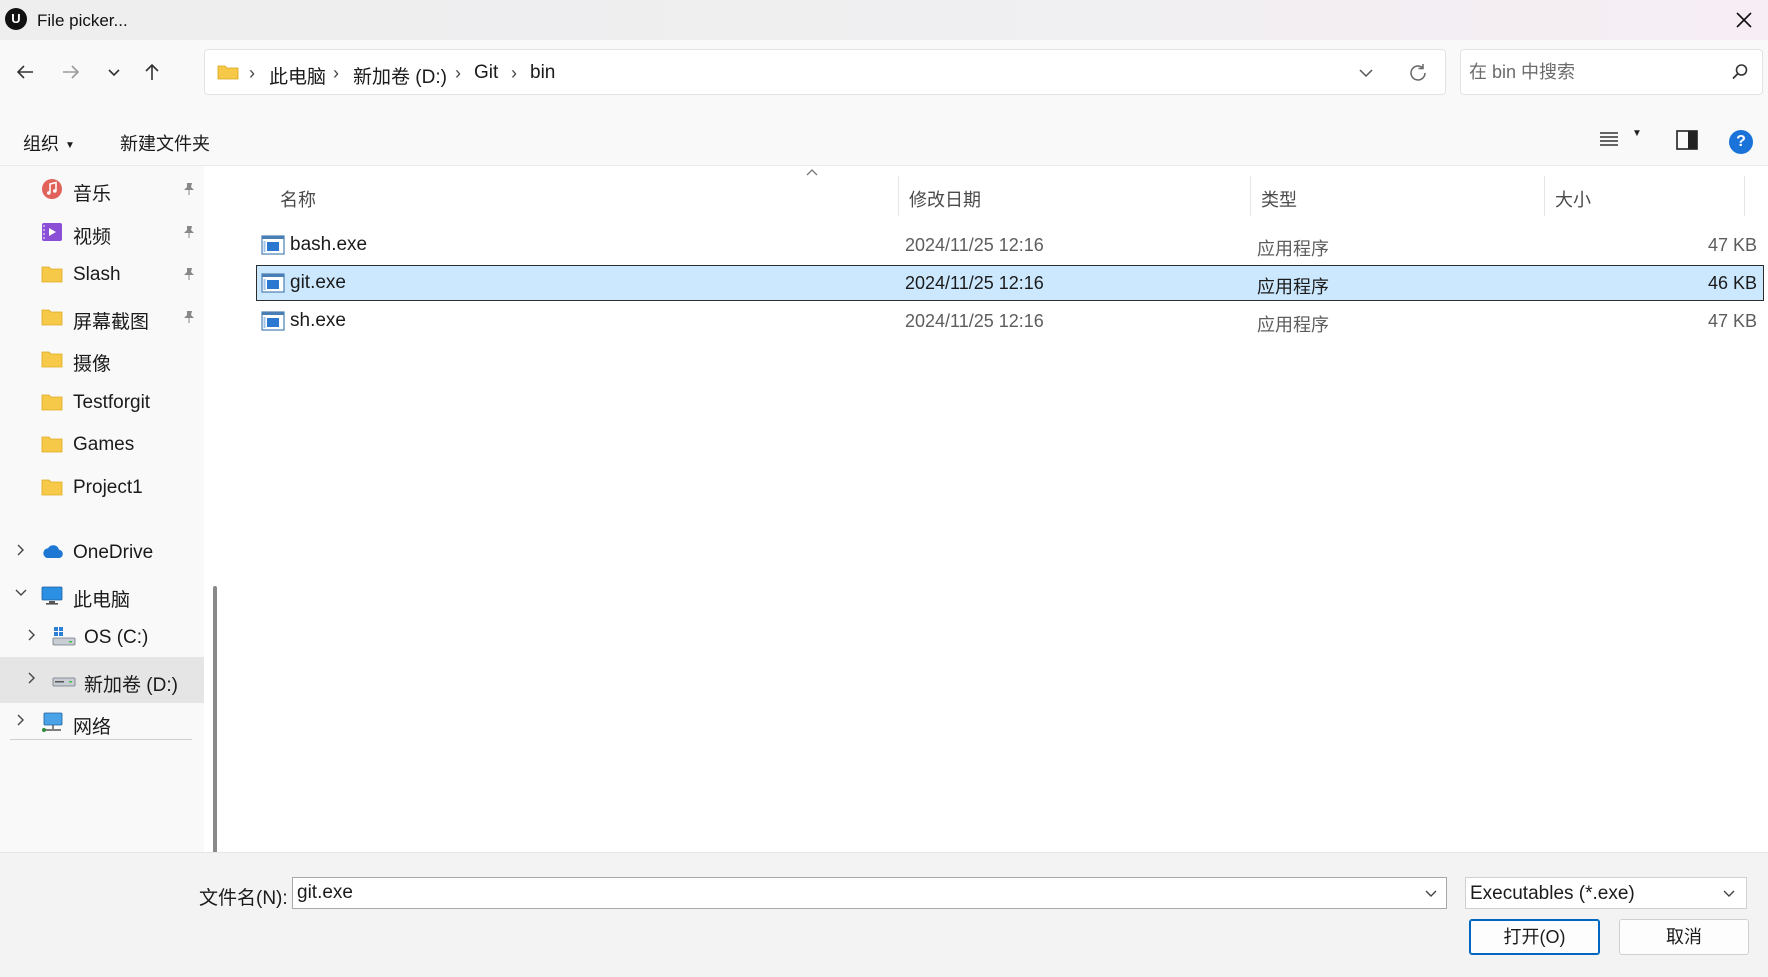  I want to click on sidebar-item-3: 屏幕截图, so click(102, 317).